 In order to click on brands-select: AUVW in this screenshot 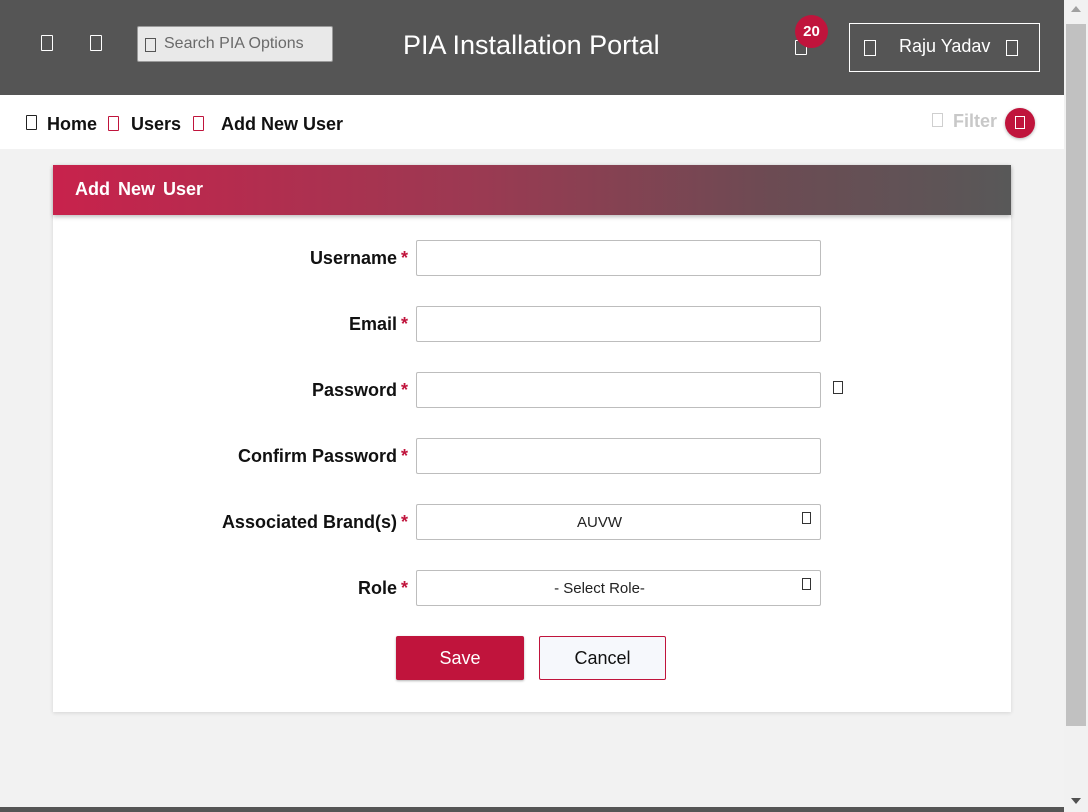, I will do `click(618, 522)`.